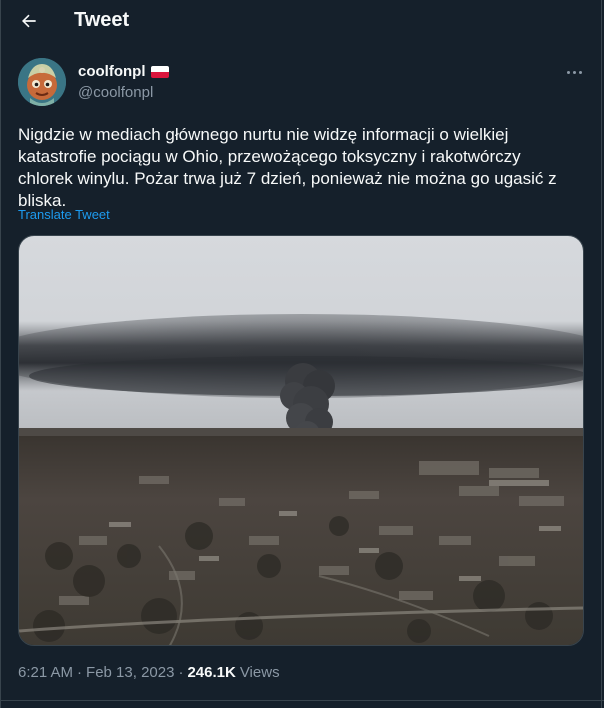 This screenshot has width=604, height=708. Describe the element at coordinates (211, 672) in the screenshot. I see `views-count: 246.1K` at that location.